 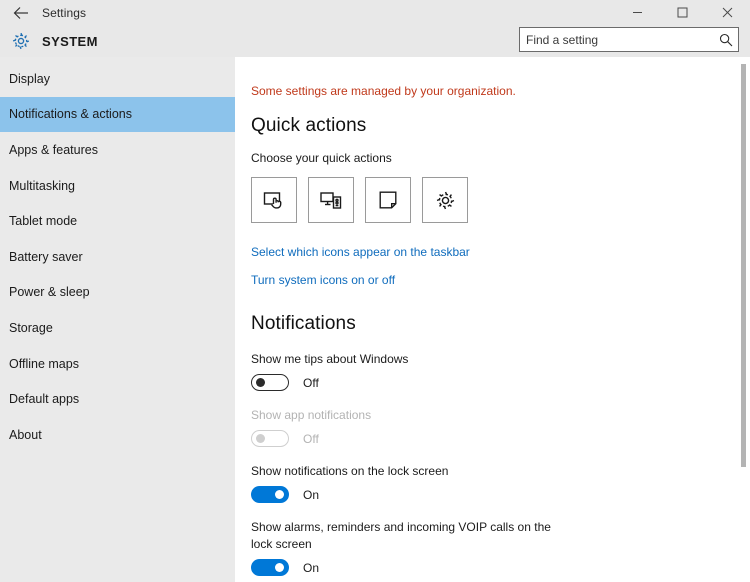 What do you see at coordinates (117, 257) in the screenshot?
I see `sidebar-item-battery-saver: Battery saver` at bounding box center [117, 257].